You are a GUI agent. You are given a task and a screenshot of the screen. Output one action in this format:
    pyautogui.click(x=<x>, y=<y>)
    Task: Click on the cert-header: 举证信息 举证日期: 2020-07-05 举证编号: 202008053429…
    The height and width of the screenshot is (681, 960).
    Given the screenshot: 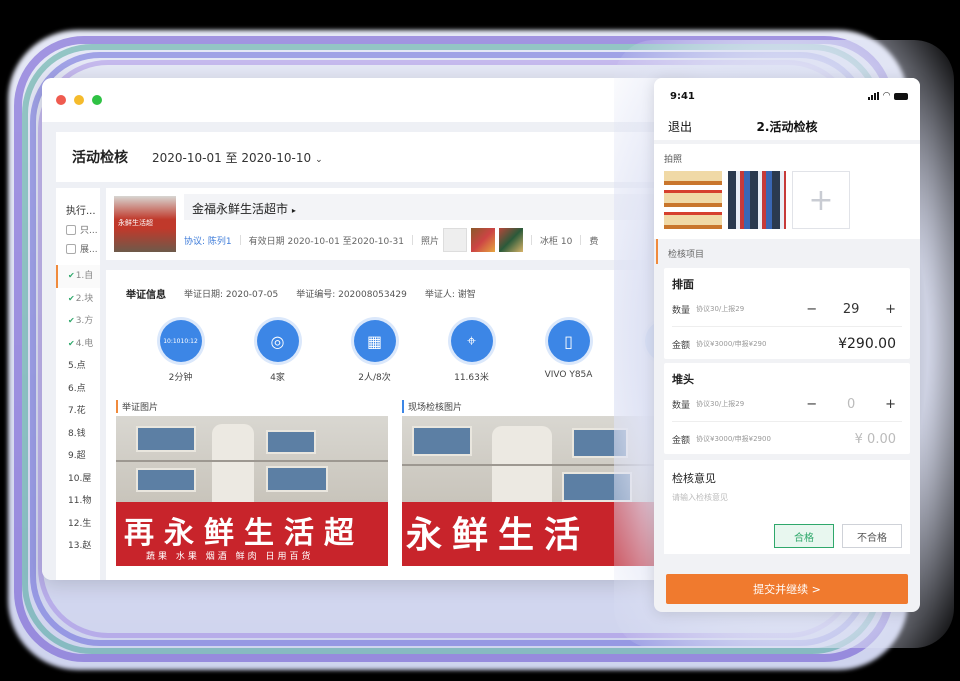 What is the action you would take?
    pyautogui.click(x=301, y=293)
    